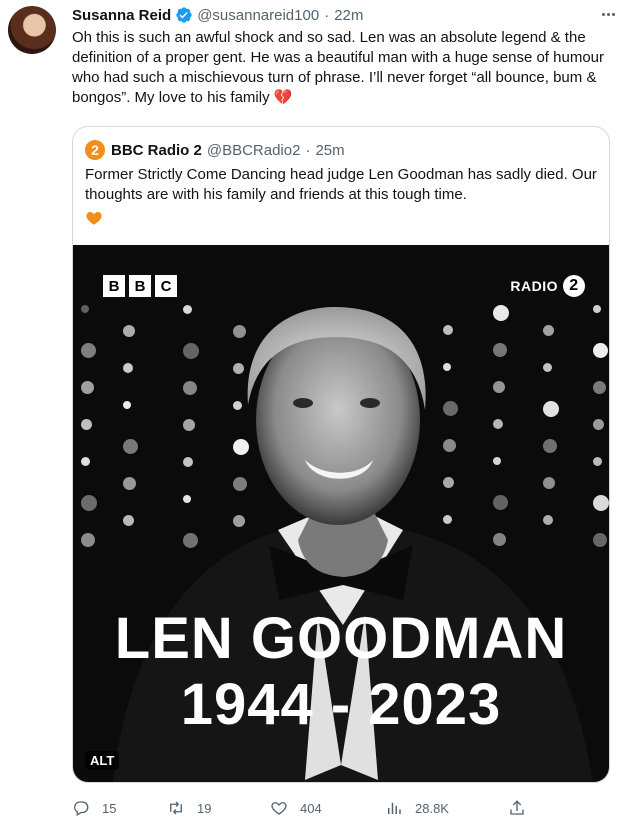 The width and height of the screenshot is (634, 834). I want to click on reply-button: 15, so click(94, 808).